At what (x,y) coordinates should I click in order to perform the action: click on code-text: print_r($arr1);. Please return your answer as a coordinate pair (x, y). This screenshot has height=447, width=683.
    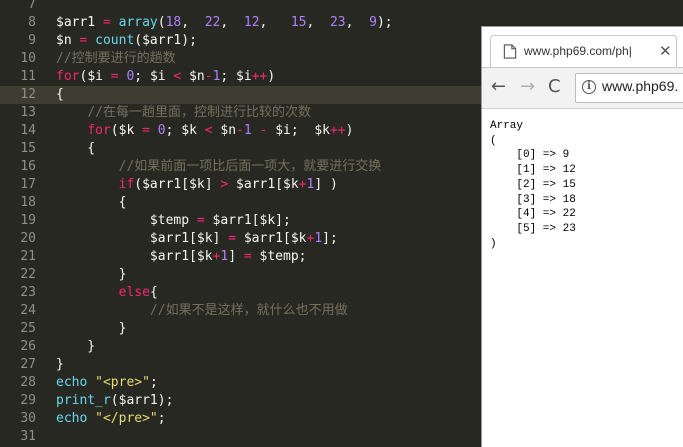
    Looking at the image, I should click on (114, 401).